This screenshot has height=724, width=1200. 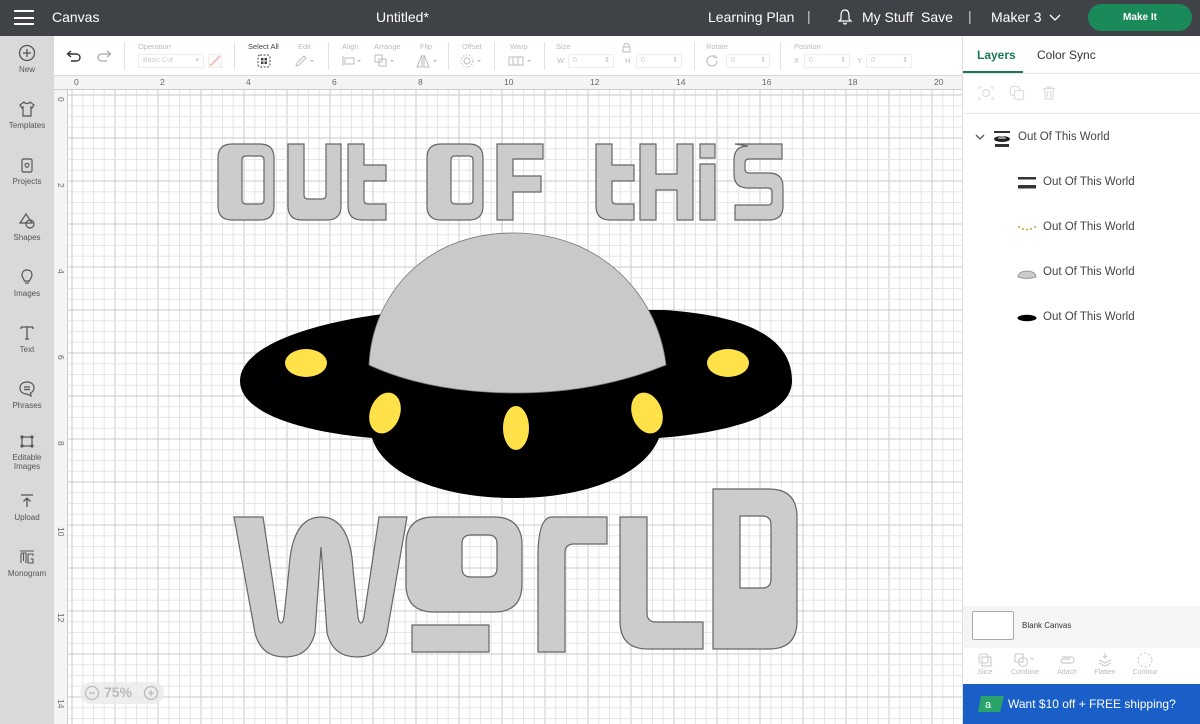 I want to click on promo-banner: a Want $10 off + FREE shipping?, so click(x=1081, y=704).